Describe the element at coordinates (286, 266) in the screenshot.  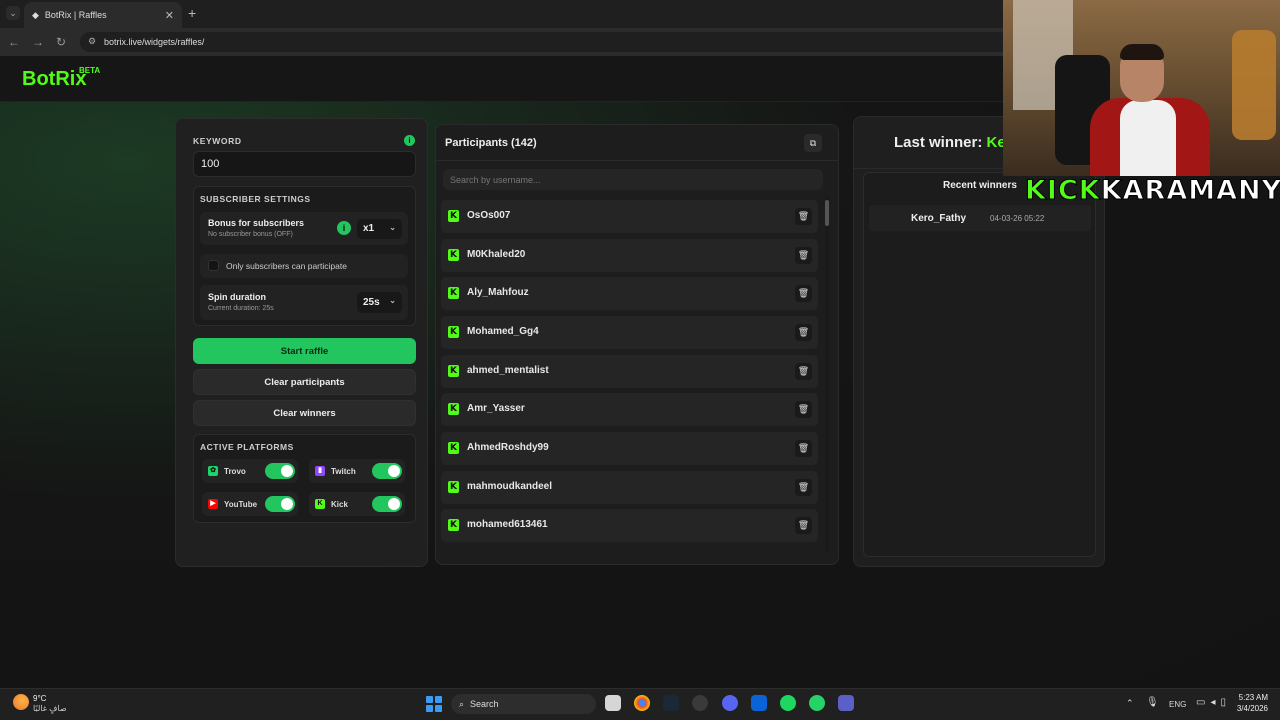
I see `only-subscribers-label: Only subscribers can participate` at that location.